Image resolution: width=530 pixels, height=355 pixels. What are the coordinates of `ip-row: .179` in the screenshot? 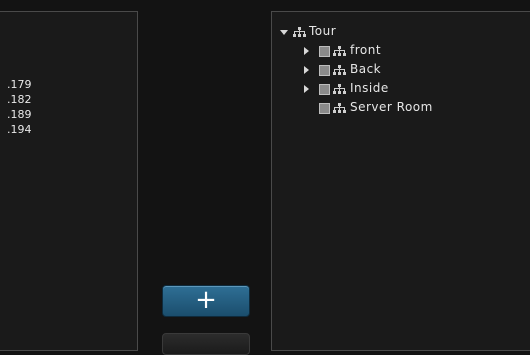 It's located at (19, 84).